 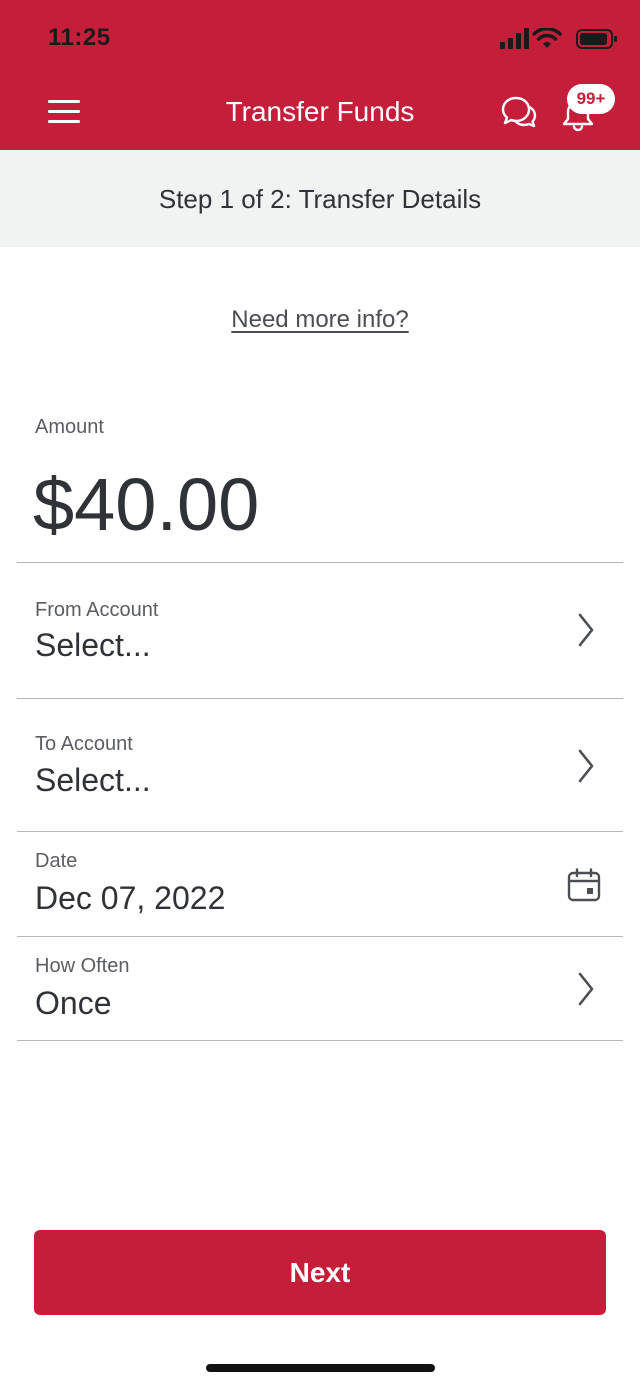 What do you see at coordinates (320, 988) in the screenshot?
I see `how-often-selector: How Often Once` at bounding box center [320, 988].